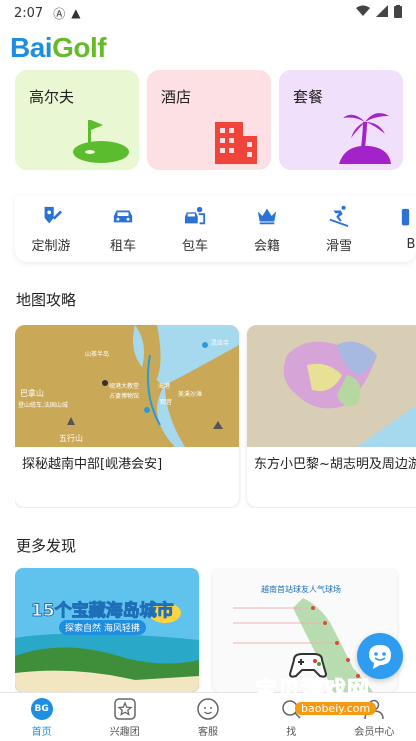 This screenshot has height=741, width=416. I want to click on course-map-title: 越南首站球友人气球场, so click(301, 589).